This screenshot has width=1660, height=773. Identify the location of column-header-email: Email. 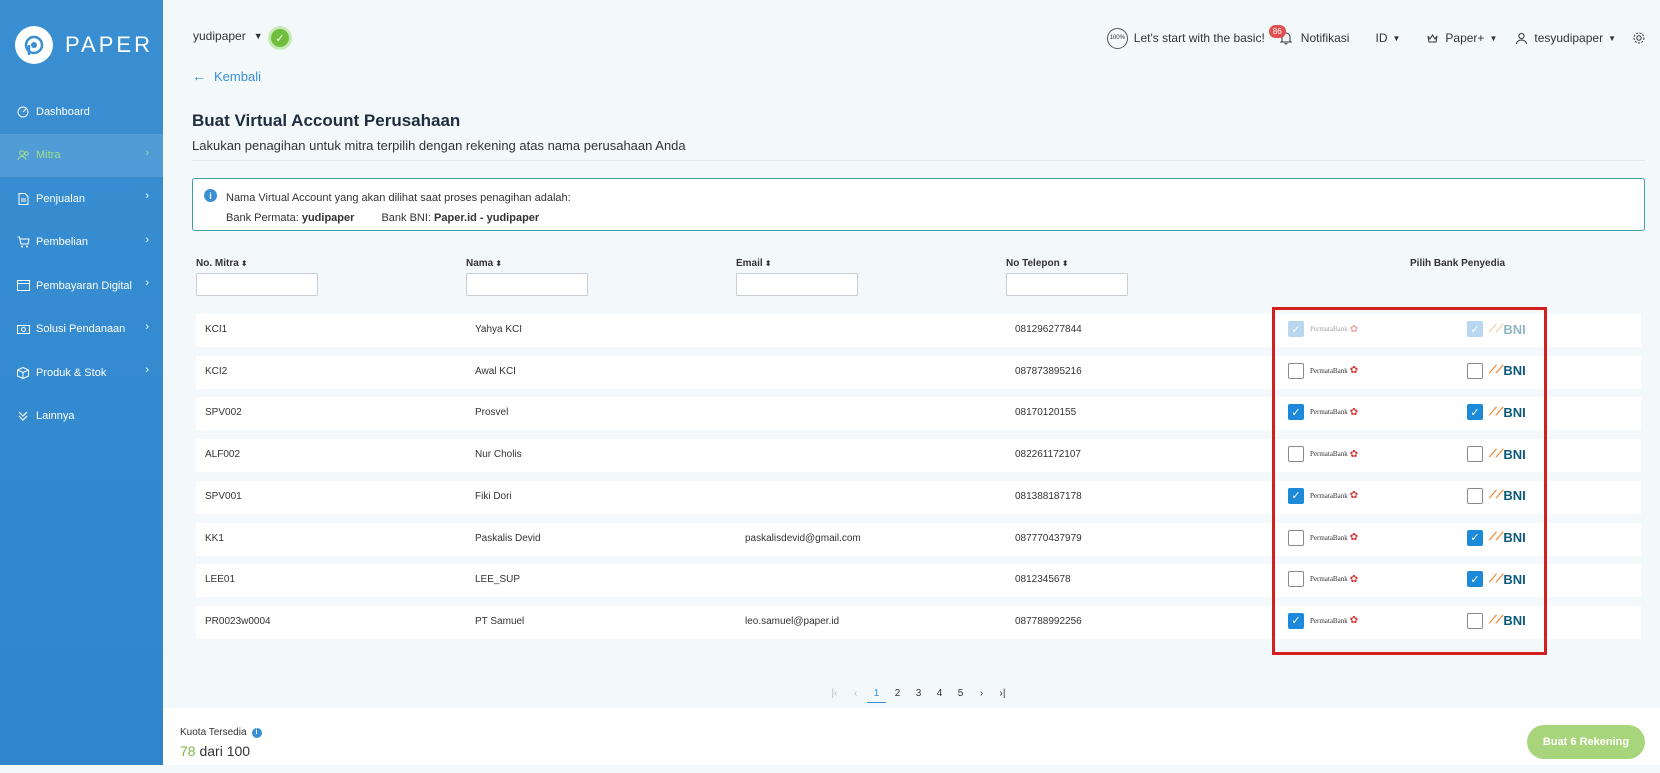
(749, 263).